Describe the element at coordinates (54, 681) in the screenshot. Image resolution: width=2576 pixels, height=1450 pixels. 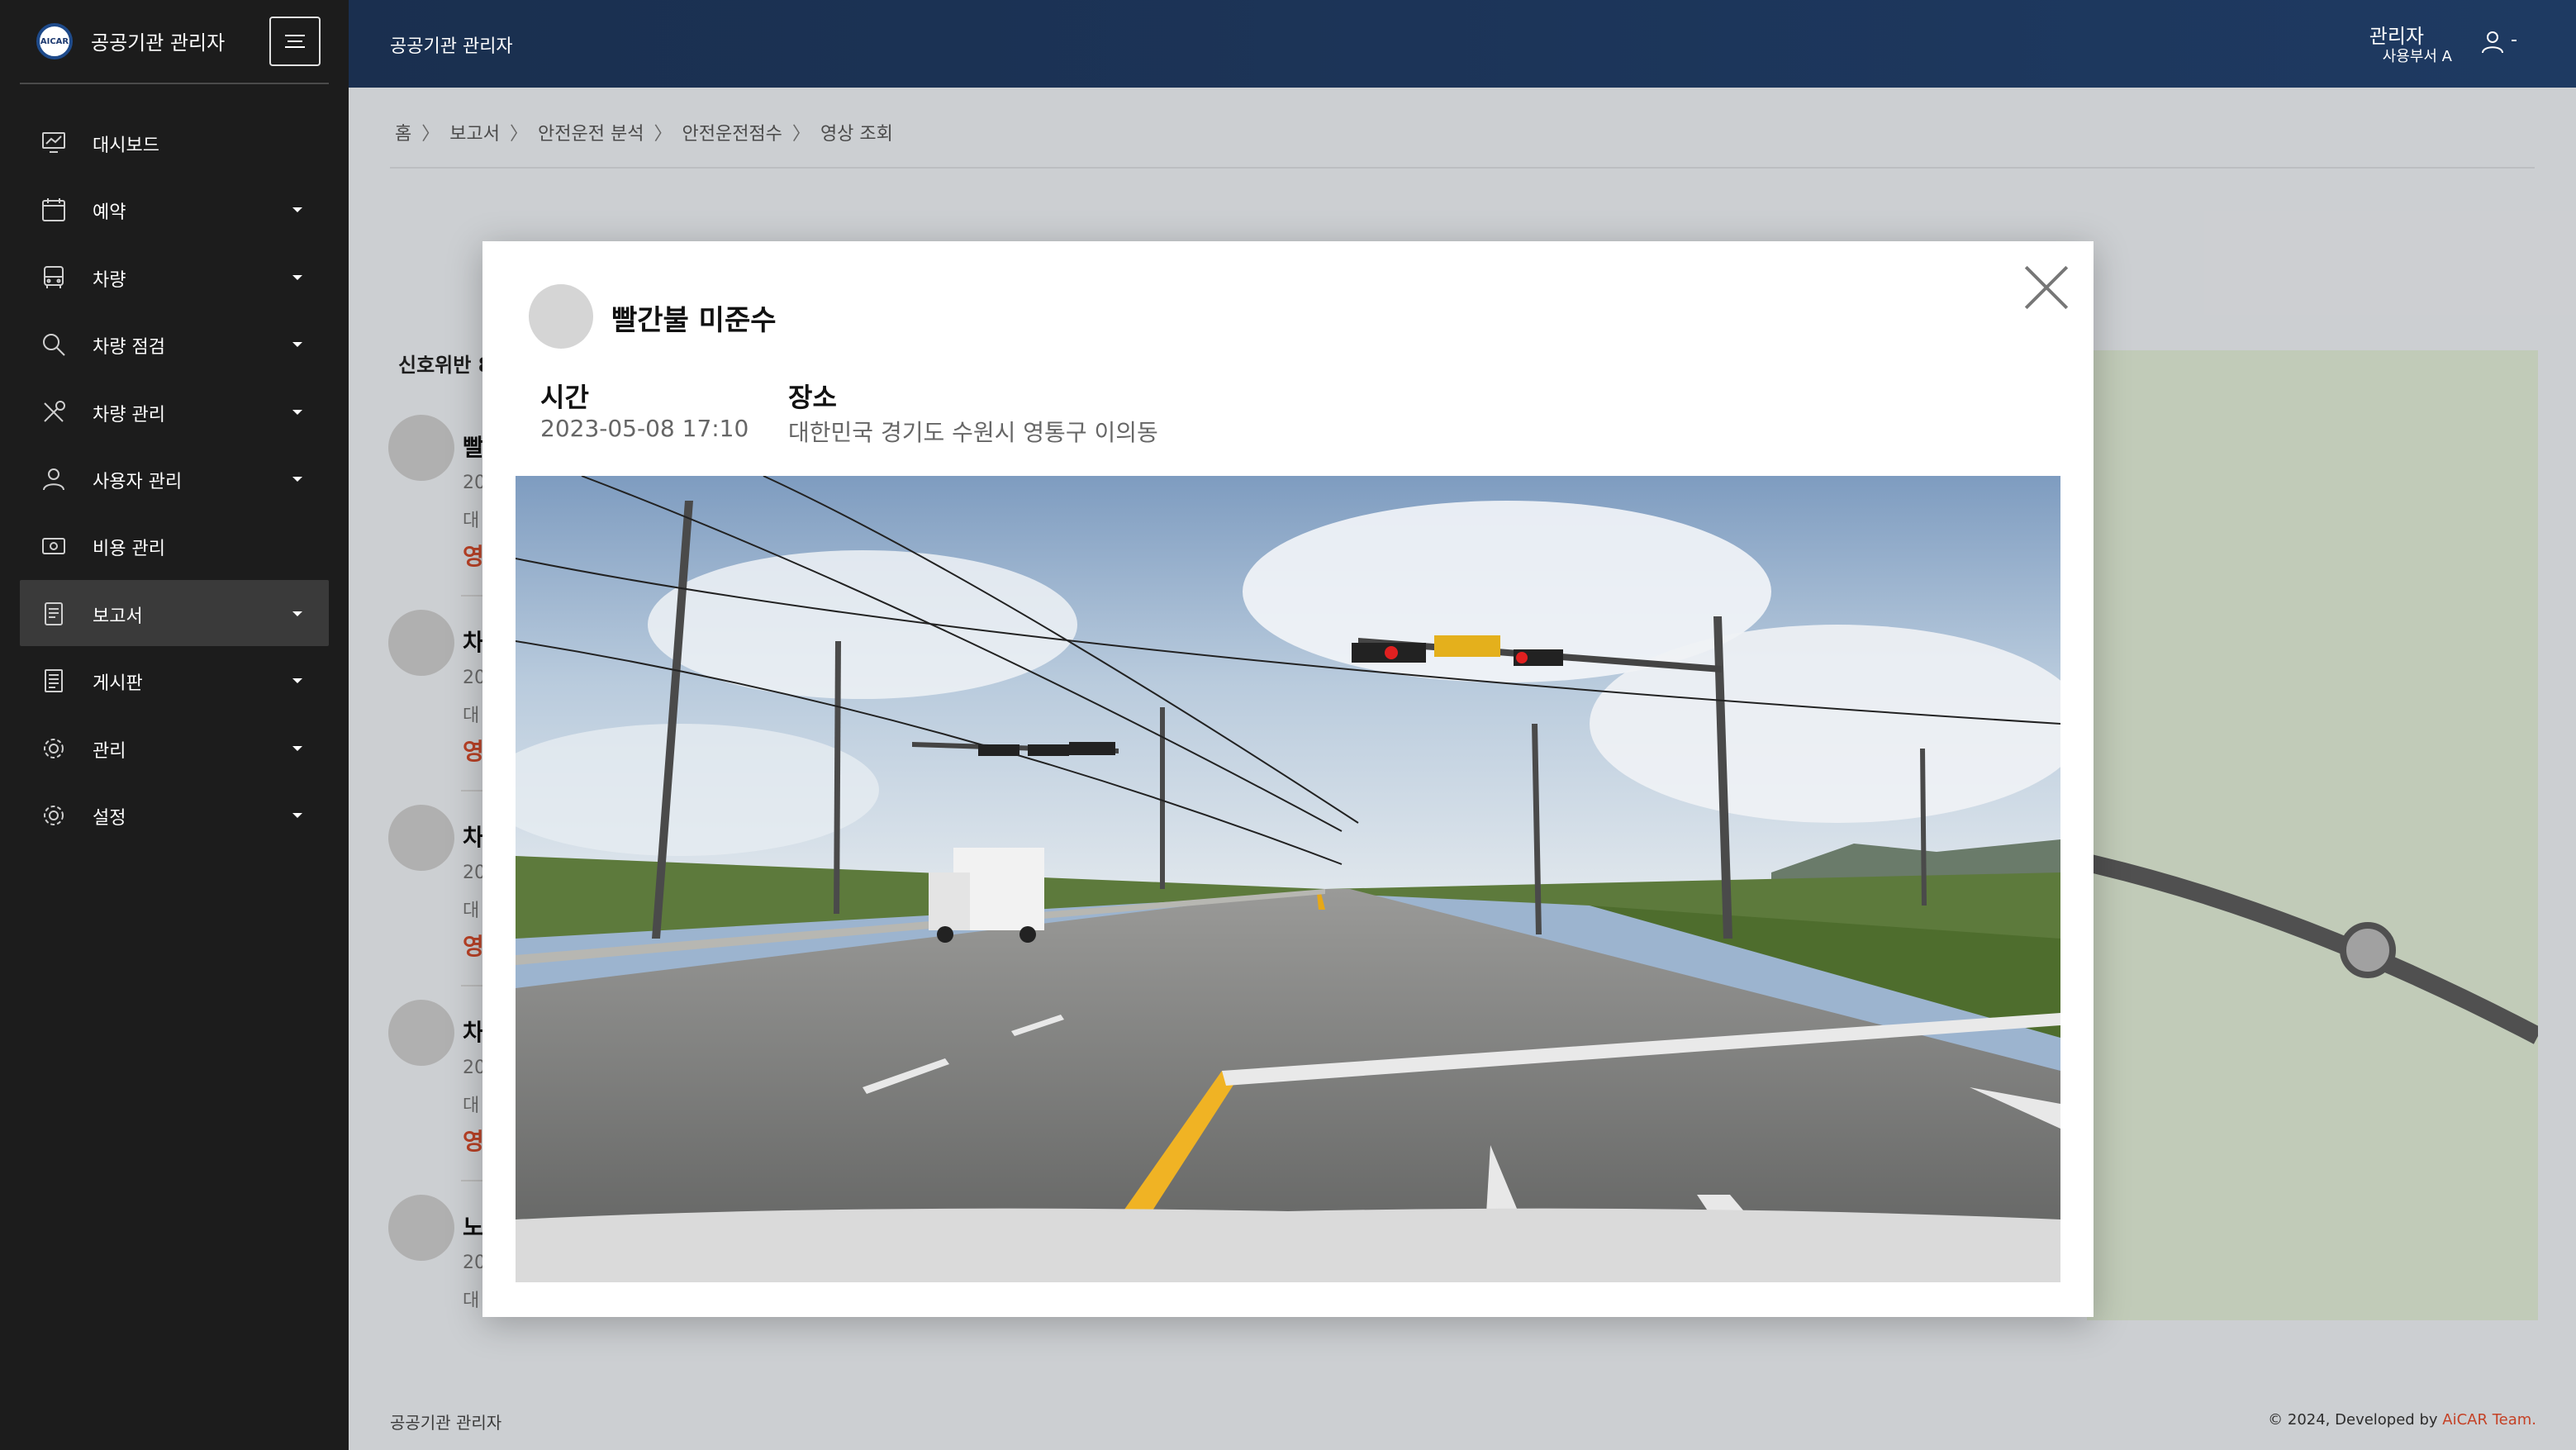
I see `board-icon` at that location.